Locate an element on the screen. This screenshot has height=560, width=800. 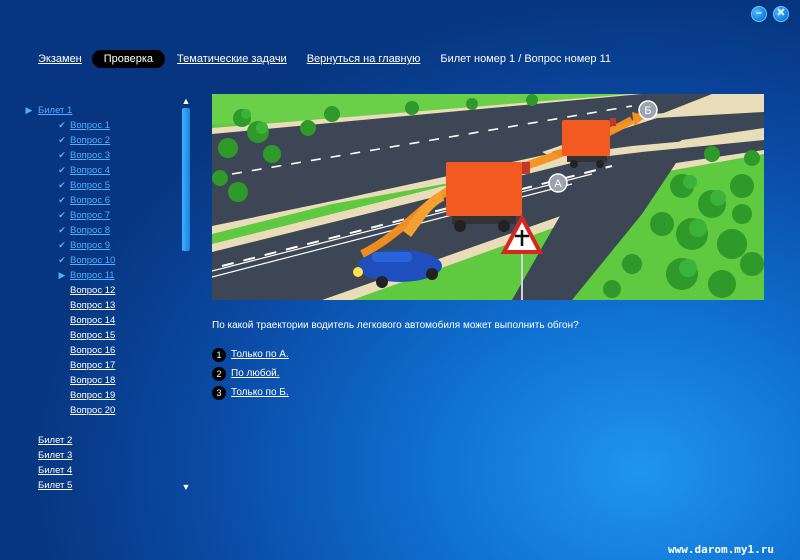
trajectory-a-label: А is located at coordinates (558, 184).